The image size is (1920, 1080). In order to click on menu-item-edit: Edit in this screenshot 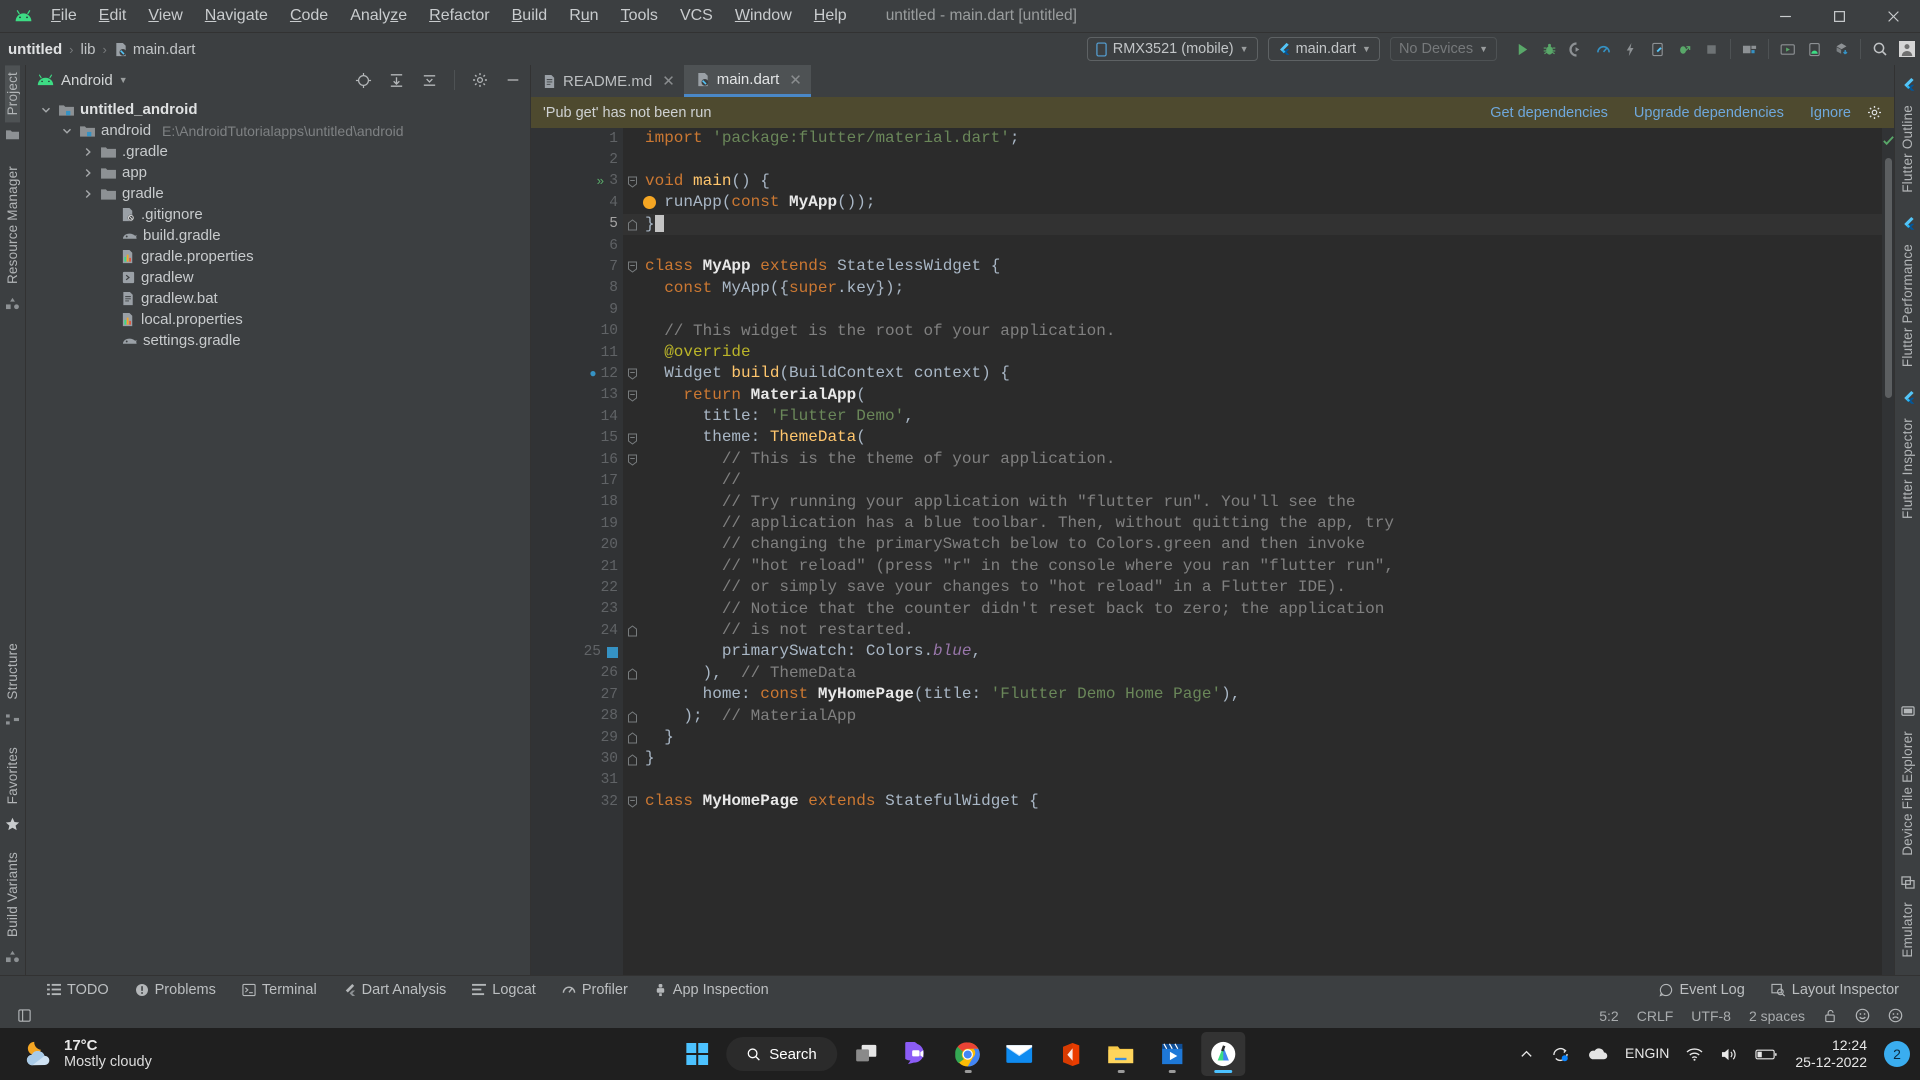, I will do `click(113, 16)`.